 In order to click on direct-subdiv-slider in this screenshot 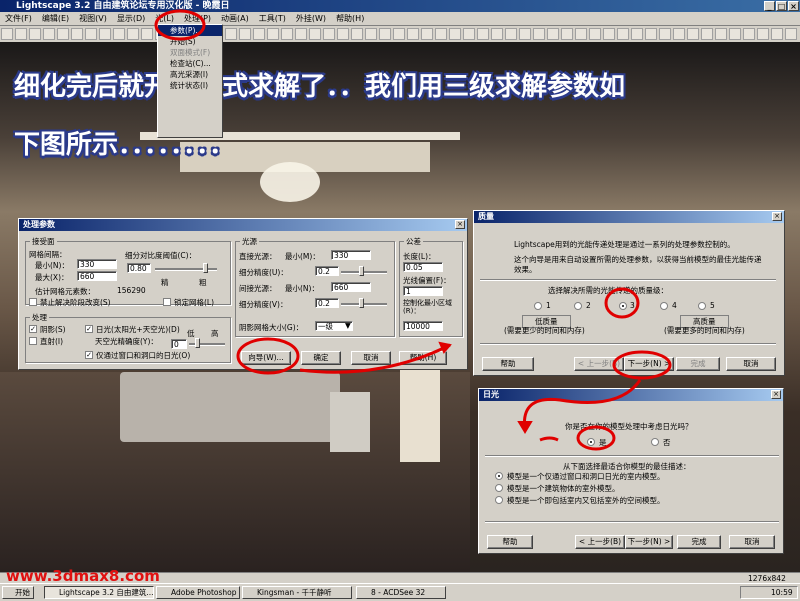, I will do `click(364, 272)`.